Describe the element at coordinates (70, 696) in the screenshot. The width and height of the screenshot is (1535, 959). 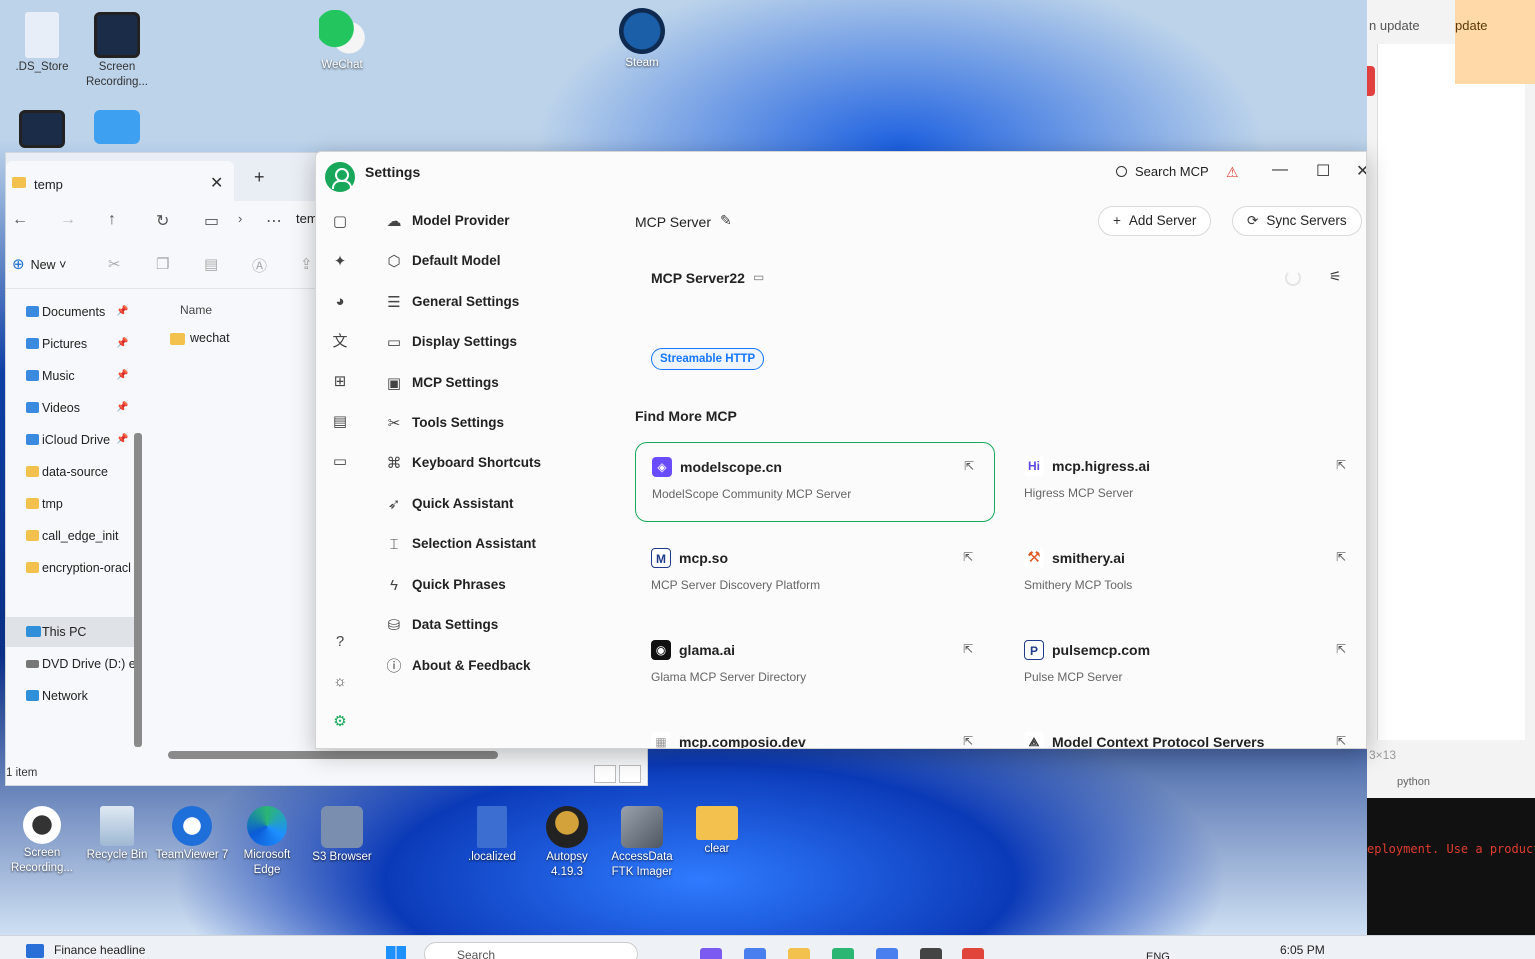
I see `sidebar-item-network: Network` at that location.